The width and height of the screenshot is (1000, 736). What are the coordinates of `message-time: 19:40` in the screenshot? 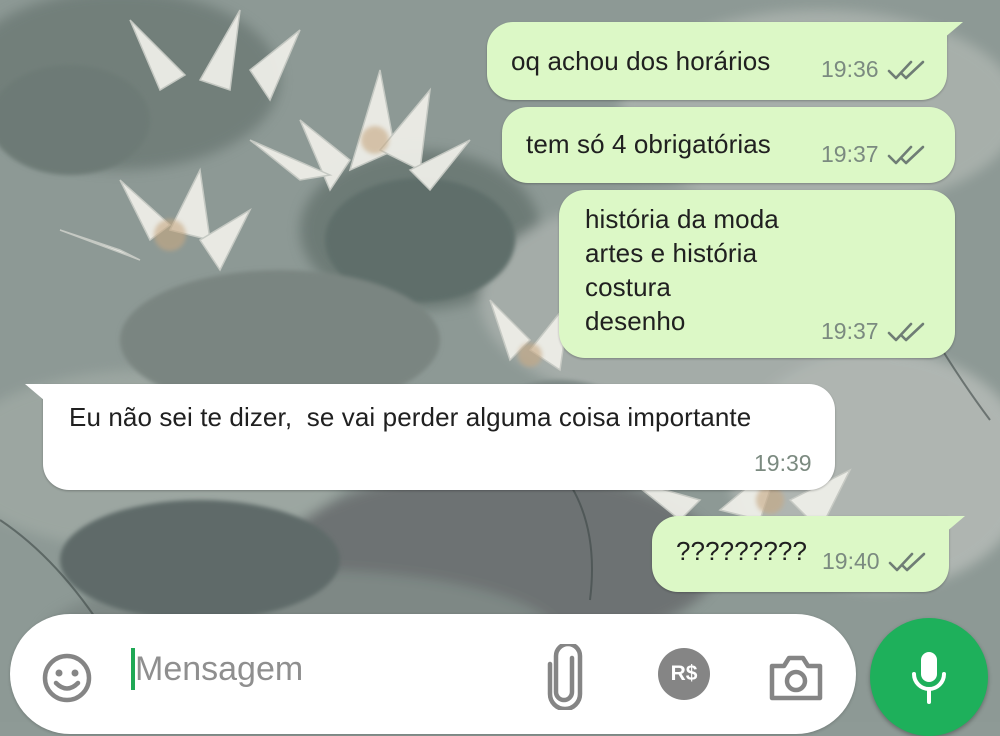 It's located at (851, 561).